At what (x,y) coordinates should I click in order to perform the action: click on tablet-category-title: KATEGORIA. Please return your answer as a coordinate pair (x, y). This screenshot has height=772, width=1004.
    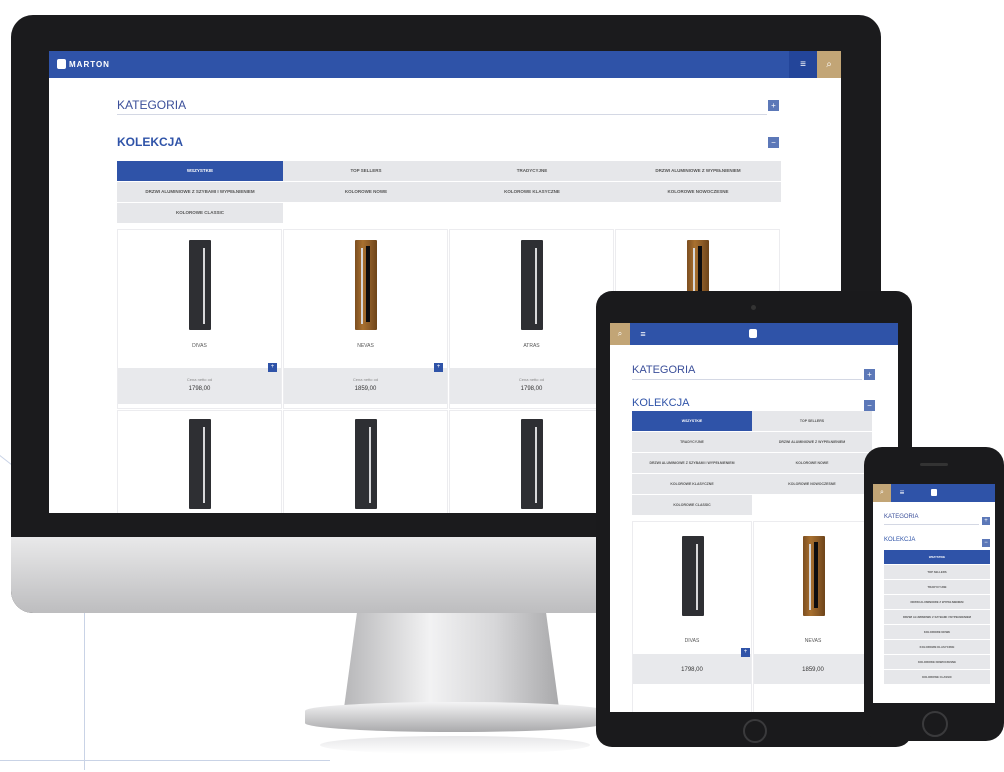
    Looking at the image, I should click on (663, 370).